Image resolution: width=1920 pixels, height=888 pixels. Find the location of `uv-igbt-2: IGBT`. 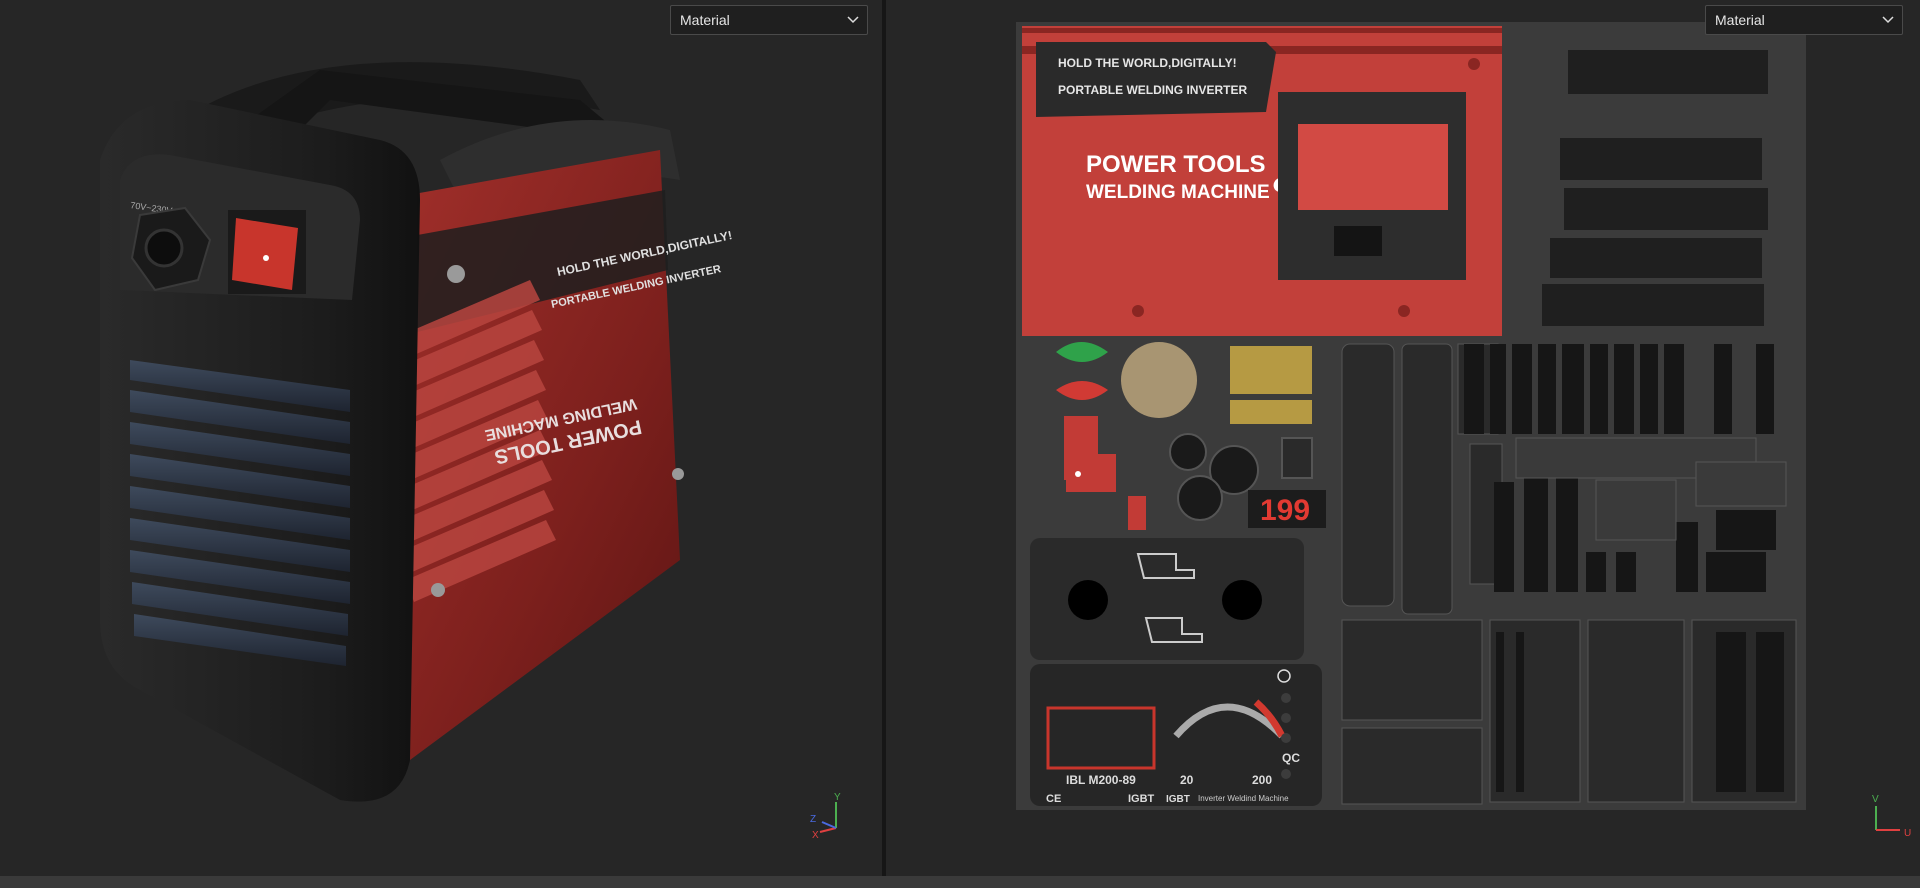

uv-igbt-2: IGBT is located at coordinates (1178, 799).